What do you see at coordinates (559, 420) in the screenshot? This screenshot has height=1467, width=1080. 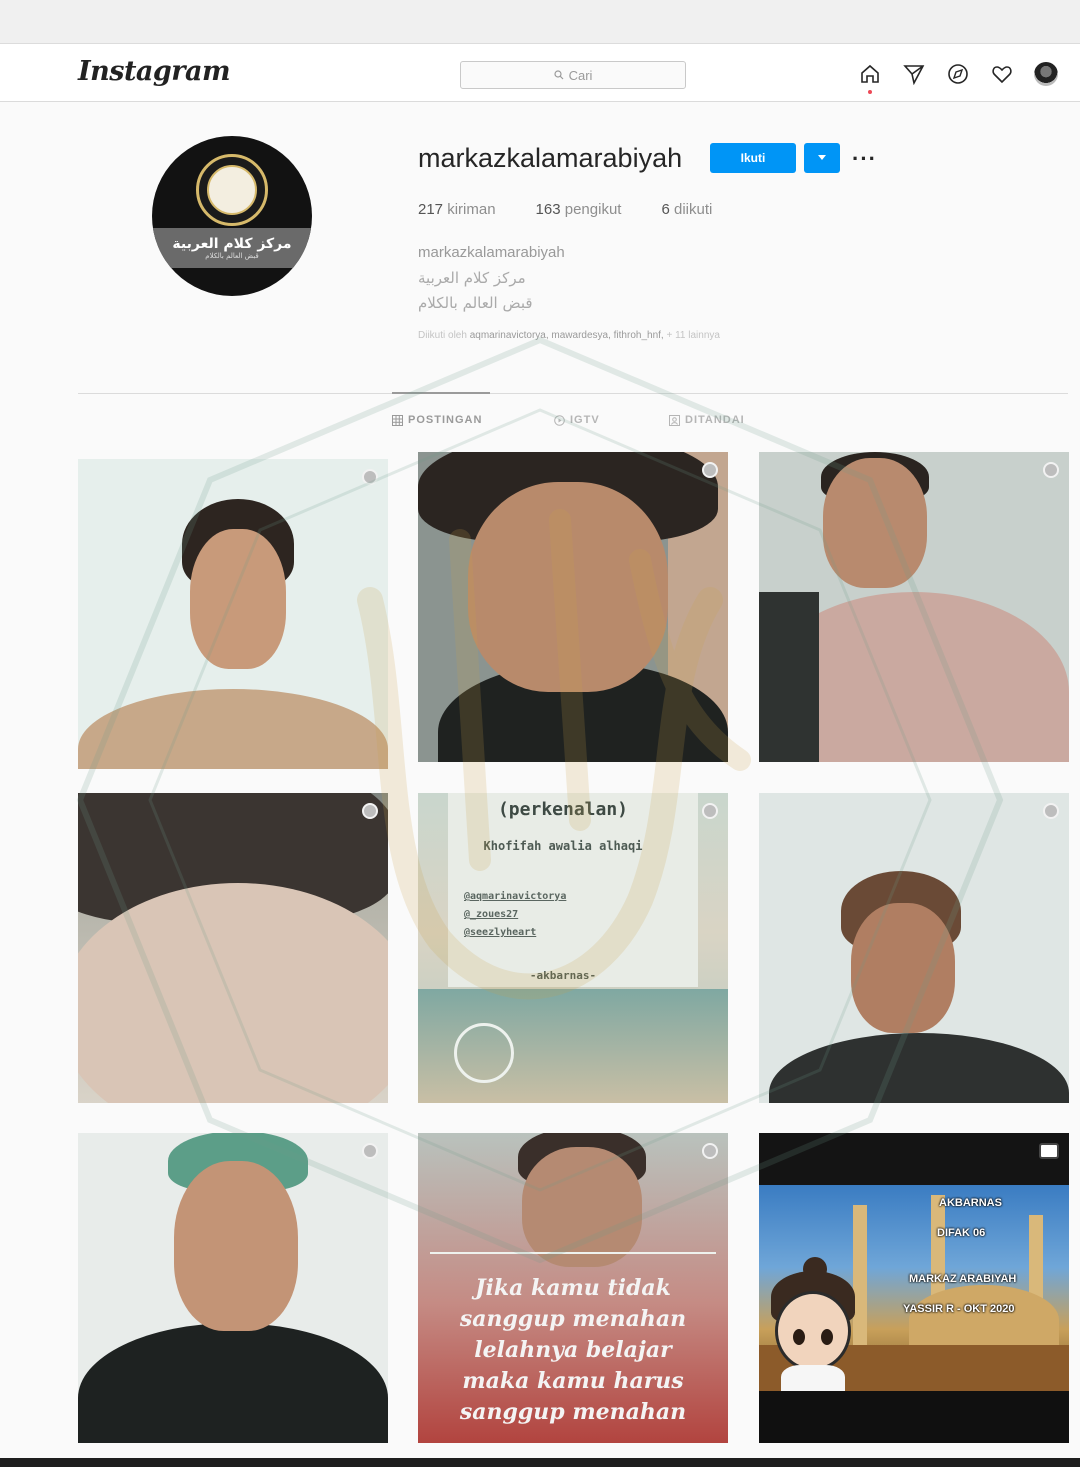 I see `igtv-icon` at bounding box center [559, 420].